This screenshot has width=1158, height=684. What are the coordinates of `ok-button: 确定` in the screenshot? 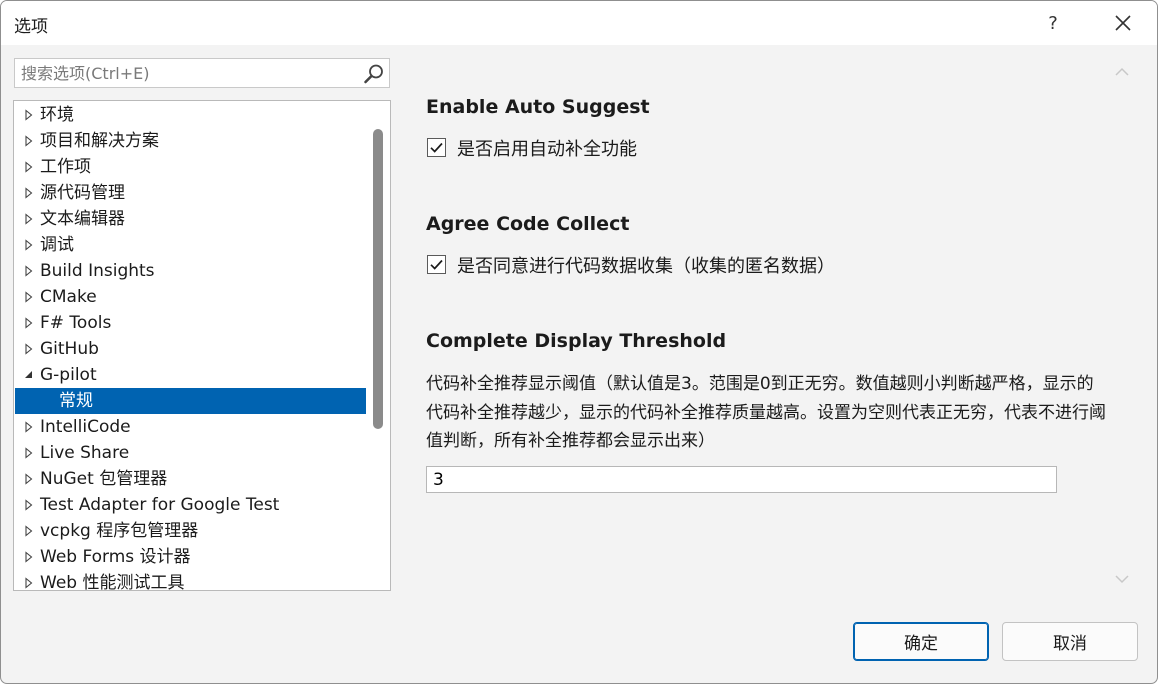 It's located at (921, 641).